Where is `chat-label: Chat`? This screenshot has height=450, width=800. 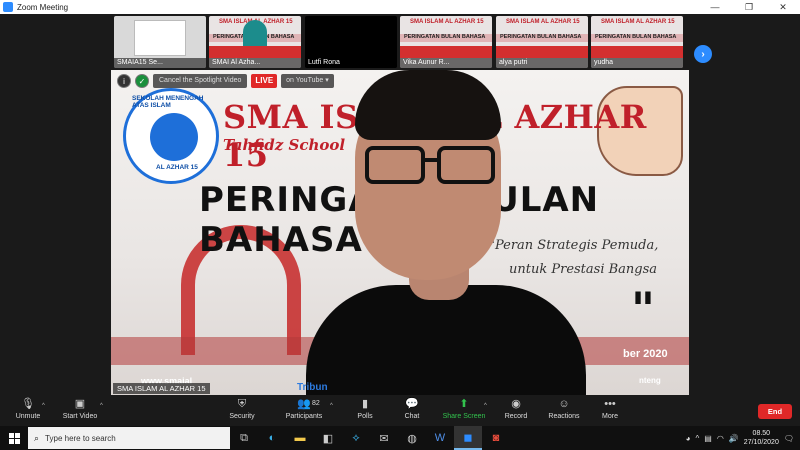
chat-label: Chat is located at coordinates (412, 416).